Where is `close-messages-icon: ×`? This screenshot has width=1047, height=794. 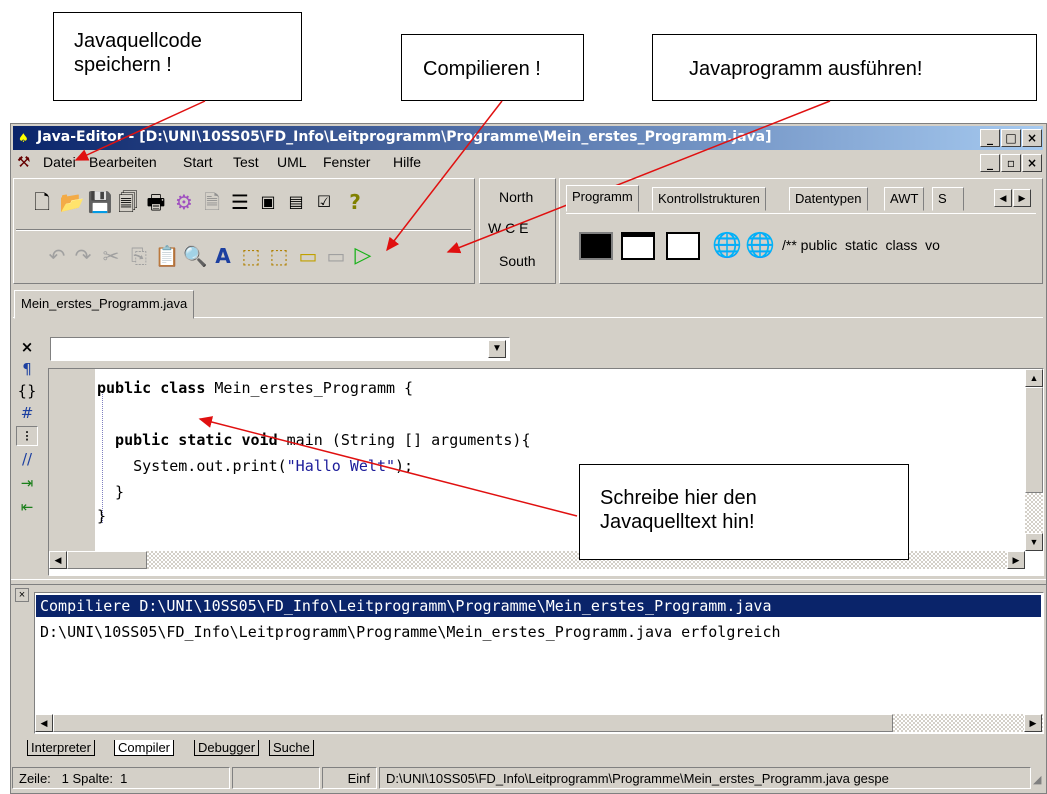 close-messages-icon: × is located at coordinates (22, 595).